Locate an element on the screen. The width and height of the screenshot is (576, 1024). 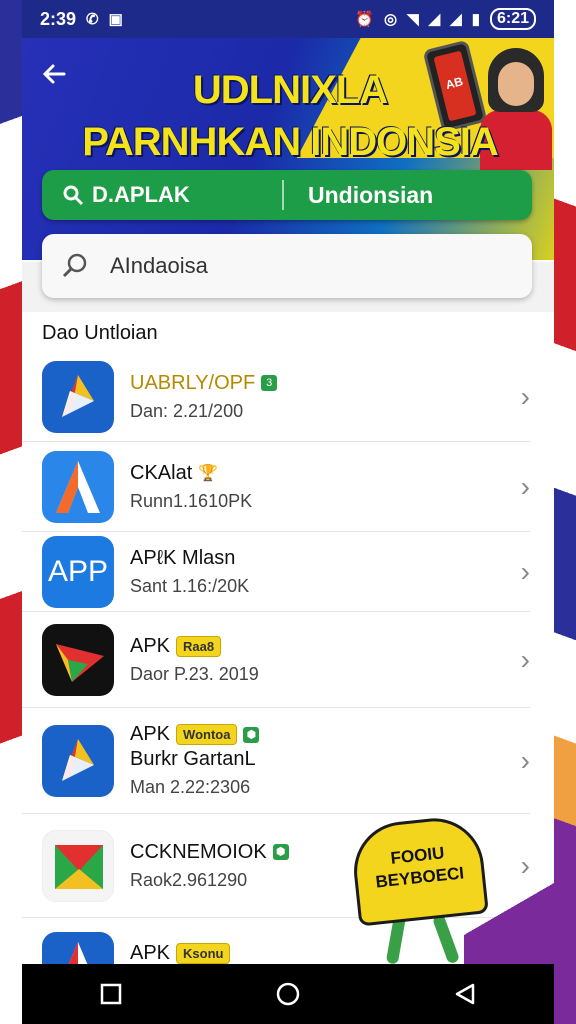
triangle-back-icon is located at coordinates (465, 994).